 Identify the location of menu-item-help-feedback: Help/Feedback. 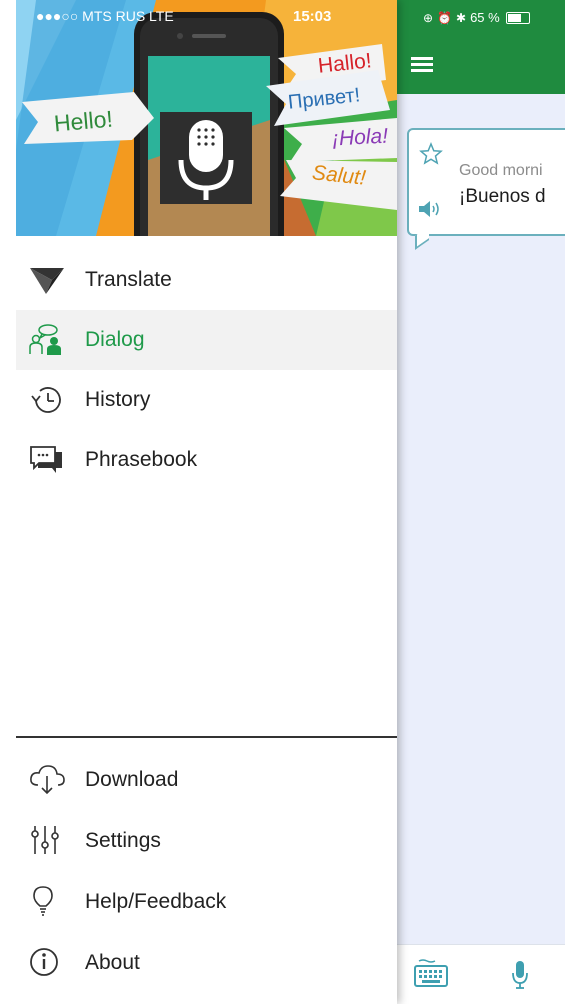
(206, 901).